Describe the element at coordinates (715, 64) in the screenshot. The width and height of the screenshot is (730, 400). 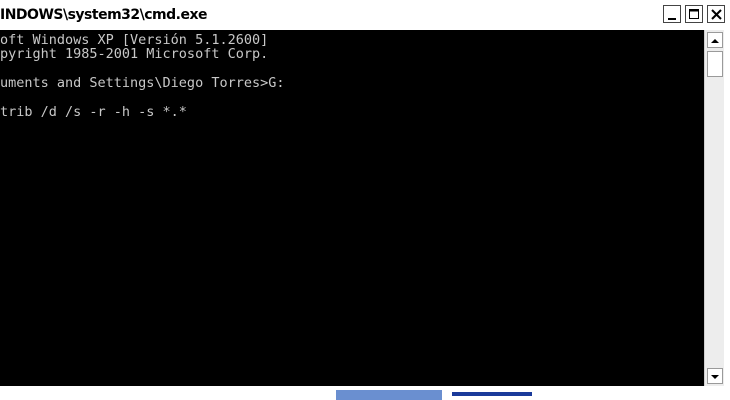
I see `scrollbar-thumb` at that location.